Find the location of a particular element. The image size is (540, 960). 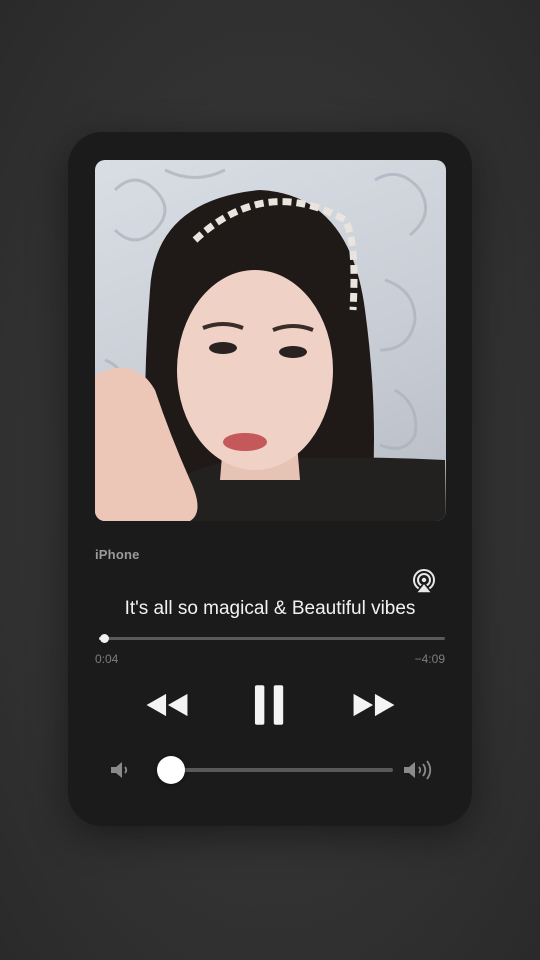

output-device-label: iPhone is located at coordinates (117, 554).